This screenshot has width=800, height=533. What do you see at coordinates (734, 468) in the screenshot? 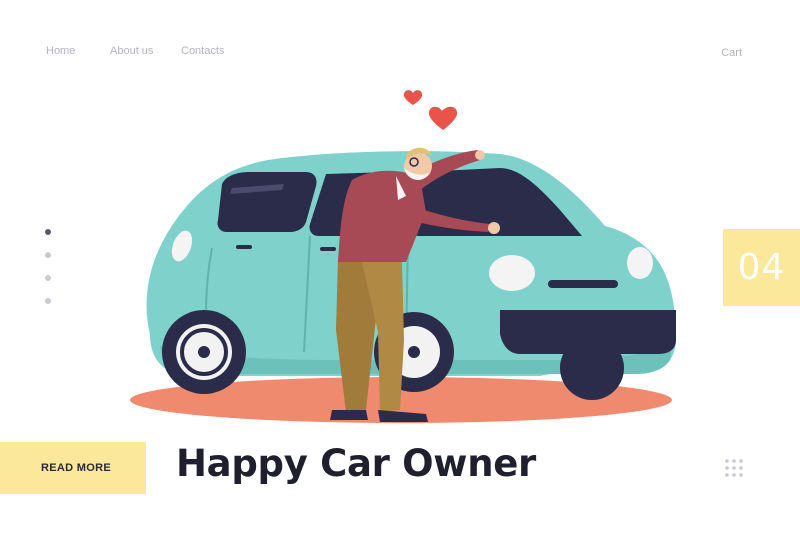
I see `grid-dots-icon` at bounding box center [734, 468].